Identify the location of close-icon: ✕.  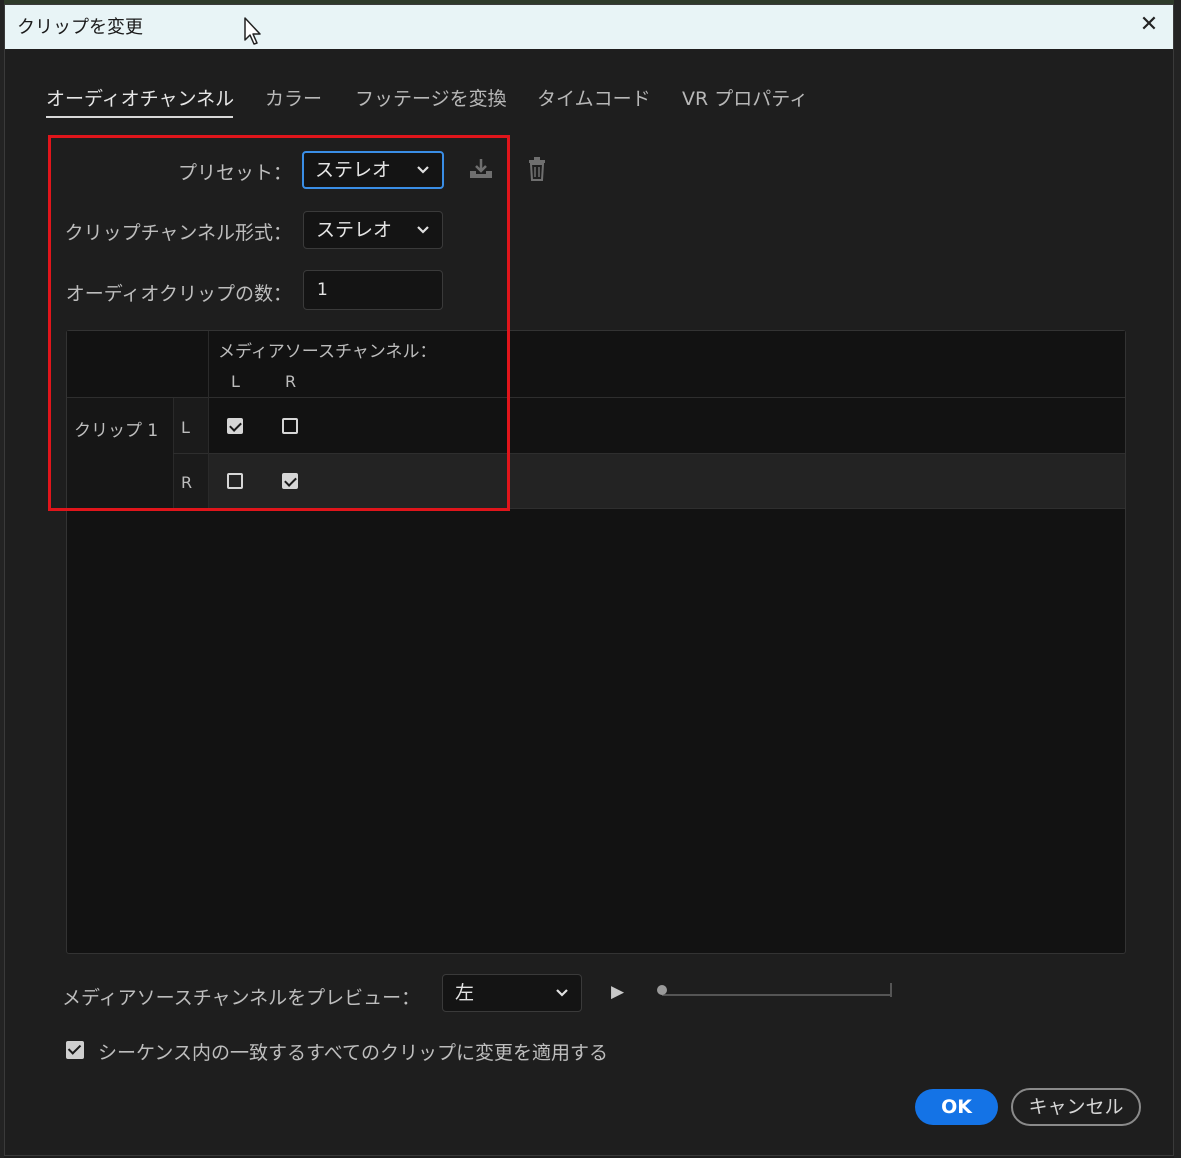
(1149, 24).